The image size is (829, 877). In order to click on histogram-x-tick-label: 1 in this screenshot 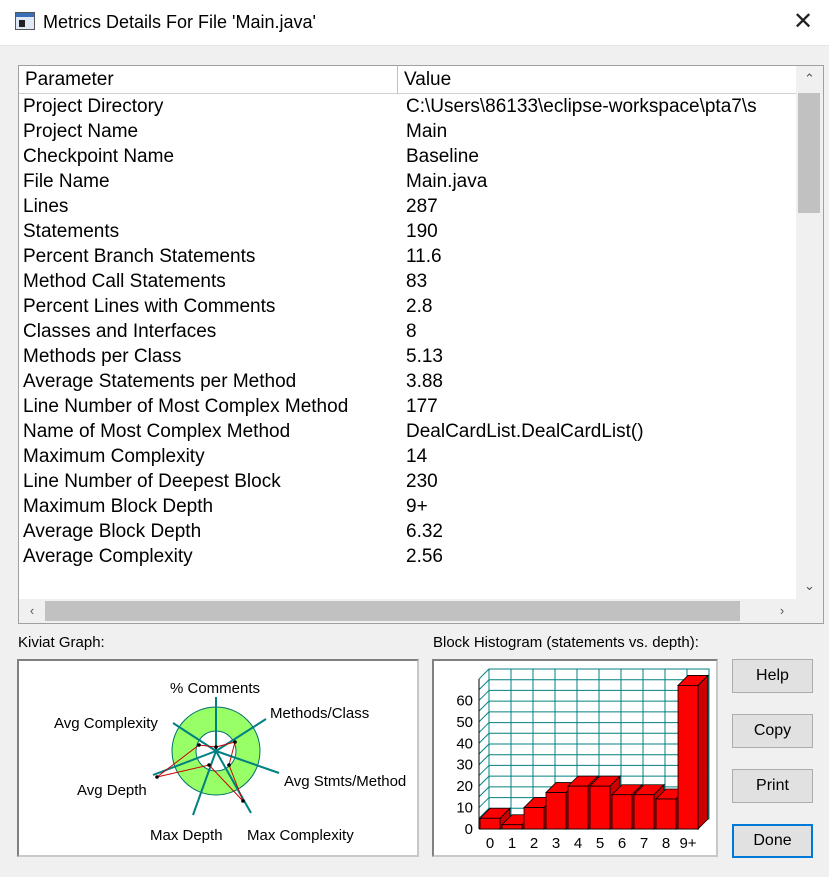, I will do `click(512, 843)`.